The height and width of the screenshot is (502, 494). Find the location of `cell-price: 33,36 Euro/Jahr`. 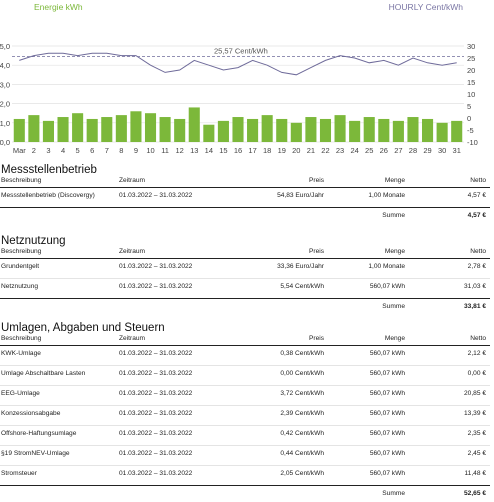

cell-price: 33,36 Euro/Jahr is located at coordinates (300, 266).